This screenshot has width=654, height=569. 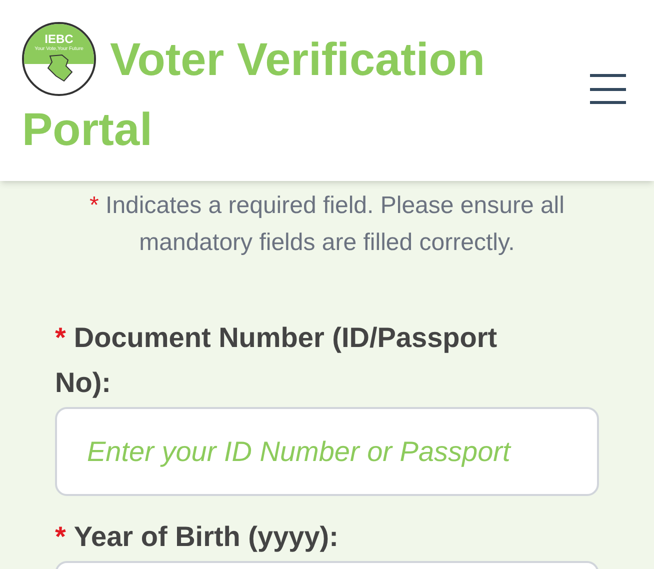 What do you see at coordinates (59, 39) in the screenshot?
I see `logo-acronym: IEBC` at bounding box center [59, 39].